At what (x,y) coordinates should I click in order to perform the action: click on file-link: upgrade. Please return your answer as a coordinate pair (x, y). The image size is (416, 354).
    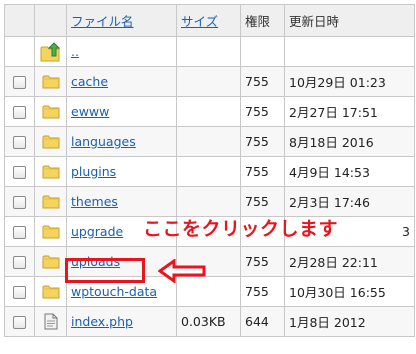
    Looking at the image, I should click on (97, 231).